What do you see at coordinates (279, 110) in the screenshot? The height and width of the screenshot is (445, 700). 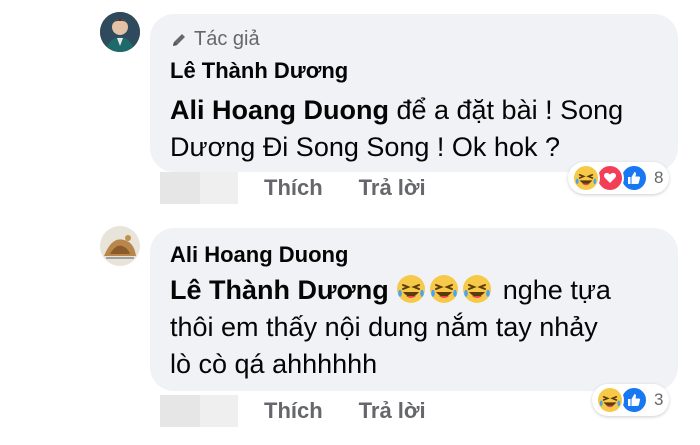 I see `mention-link: Ali Hoang Duong` at bounding box center [279, 110].